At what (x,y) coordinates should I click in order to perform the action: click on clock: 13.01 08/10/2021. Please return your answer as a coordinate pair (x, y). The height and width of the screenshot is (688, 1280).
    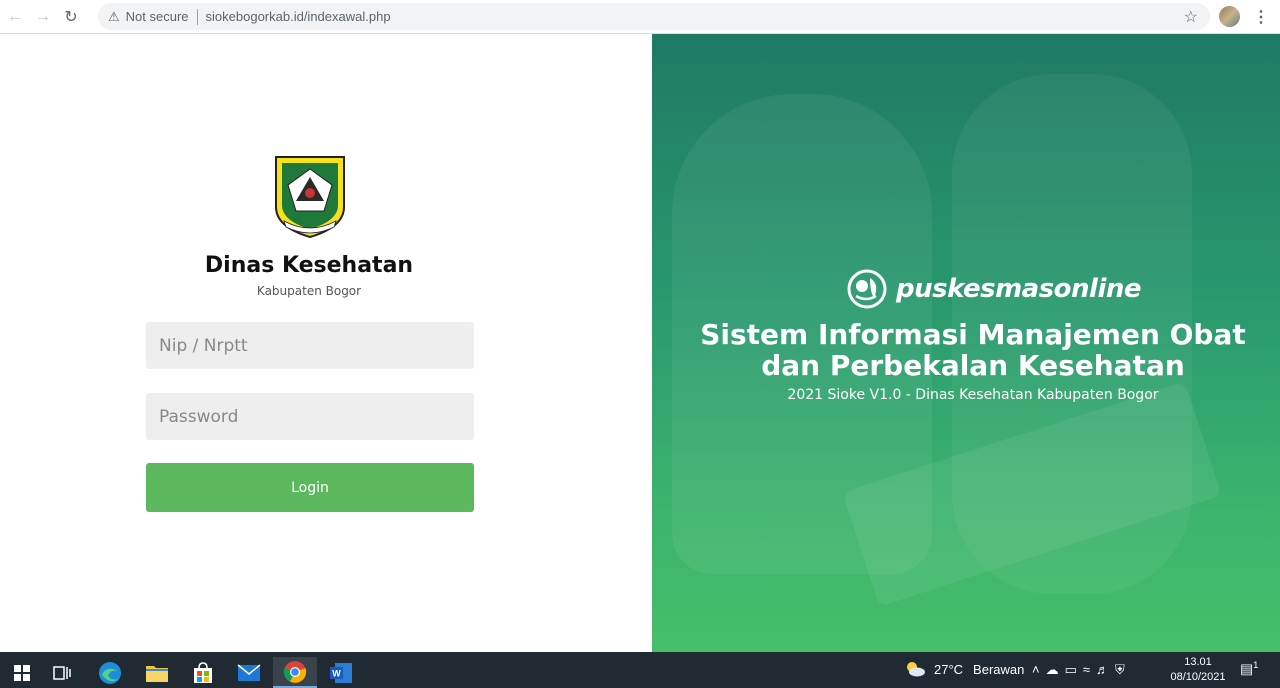
    Looking at the image, I should click on (1198, 670).